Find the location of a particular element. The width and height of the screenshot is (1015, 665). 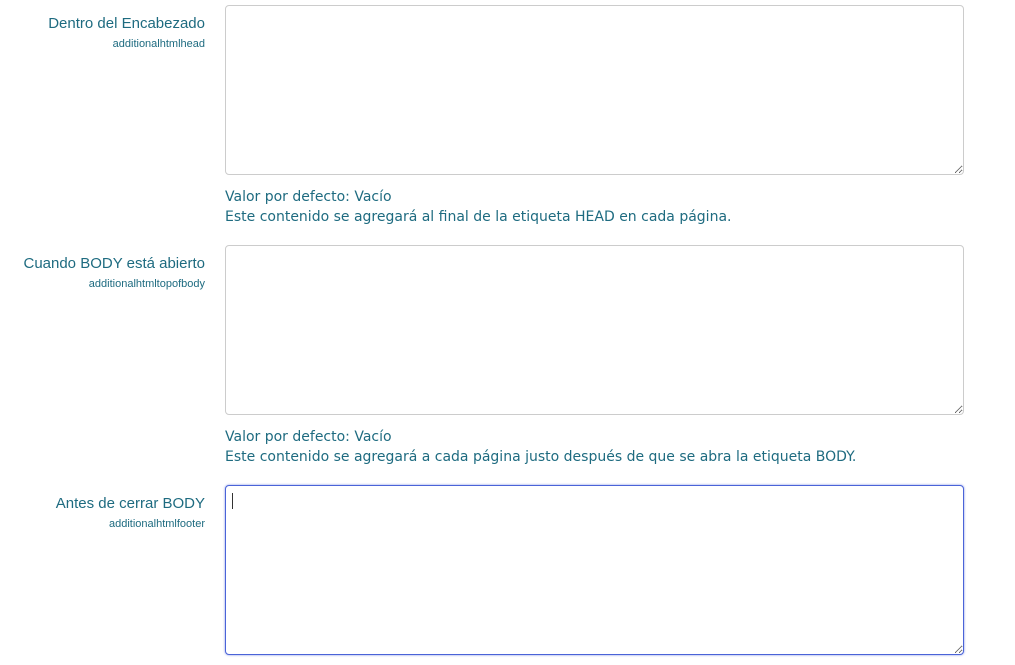

text-caret is located at coordinates (232, 501).